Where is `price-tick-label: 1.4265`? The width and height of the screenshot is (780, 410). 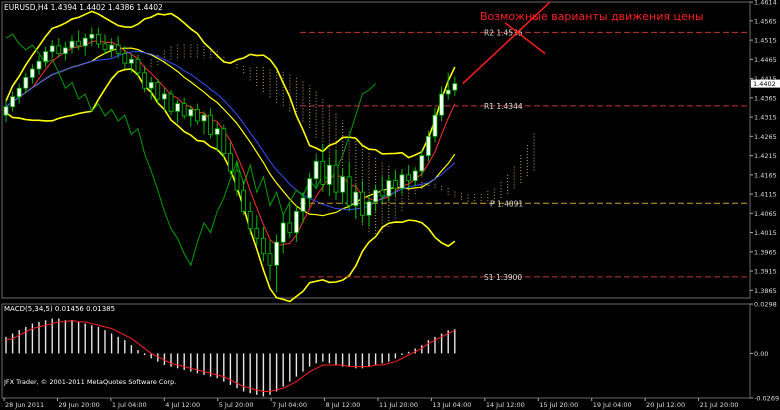 price-tick-label: 1.4265 is located at coordinates (765, 137).